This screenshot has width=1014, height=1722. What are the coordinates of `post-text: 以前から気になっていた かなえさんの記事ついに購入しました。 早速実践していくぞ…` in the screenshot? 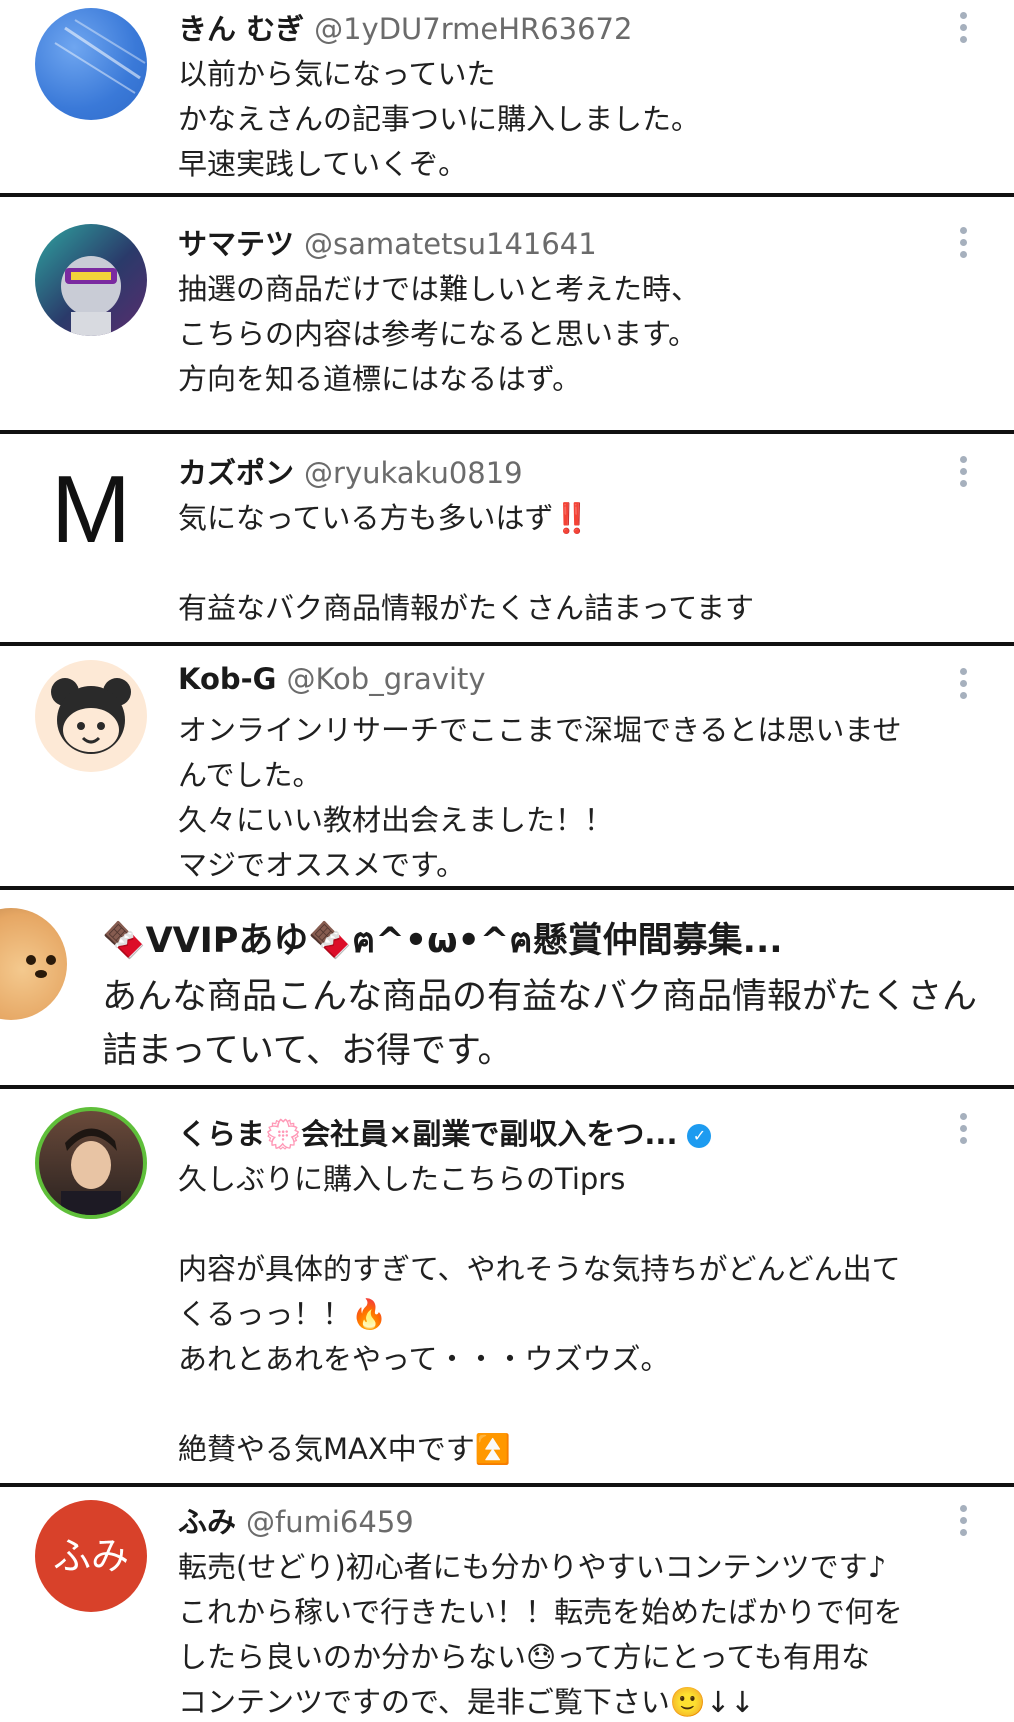 It's located at (439, 119).